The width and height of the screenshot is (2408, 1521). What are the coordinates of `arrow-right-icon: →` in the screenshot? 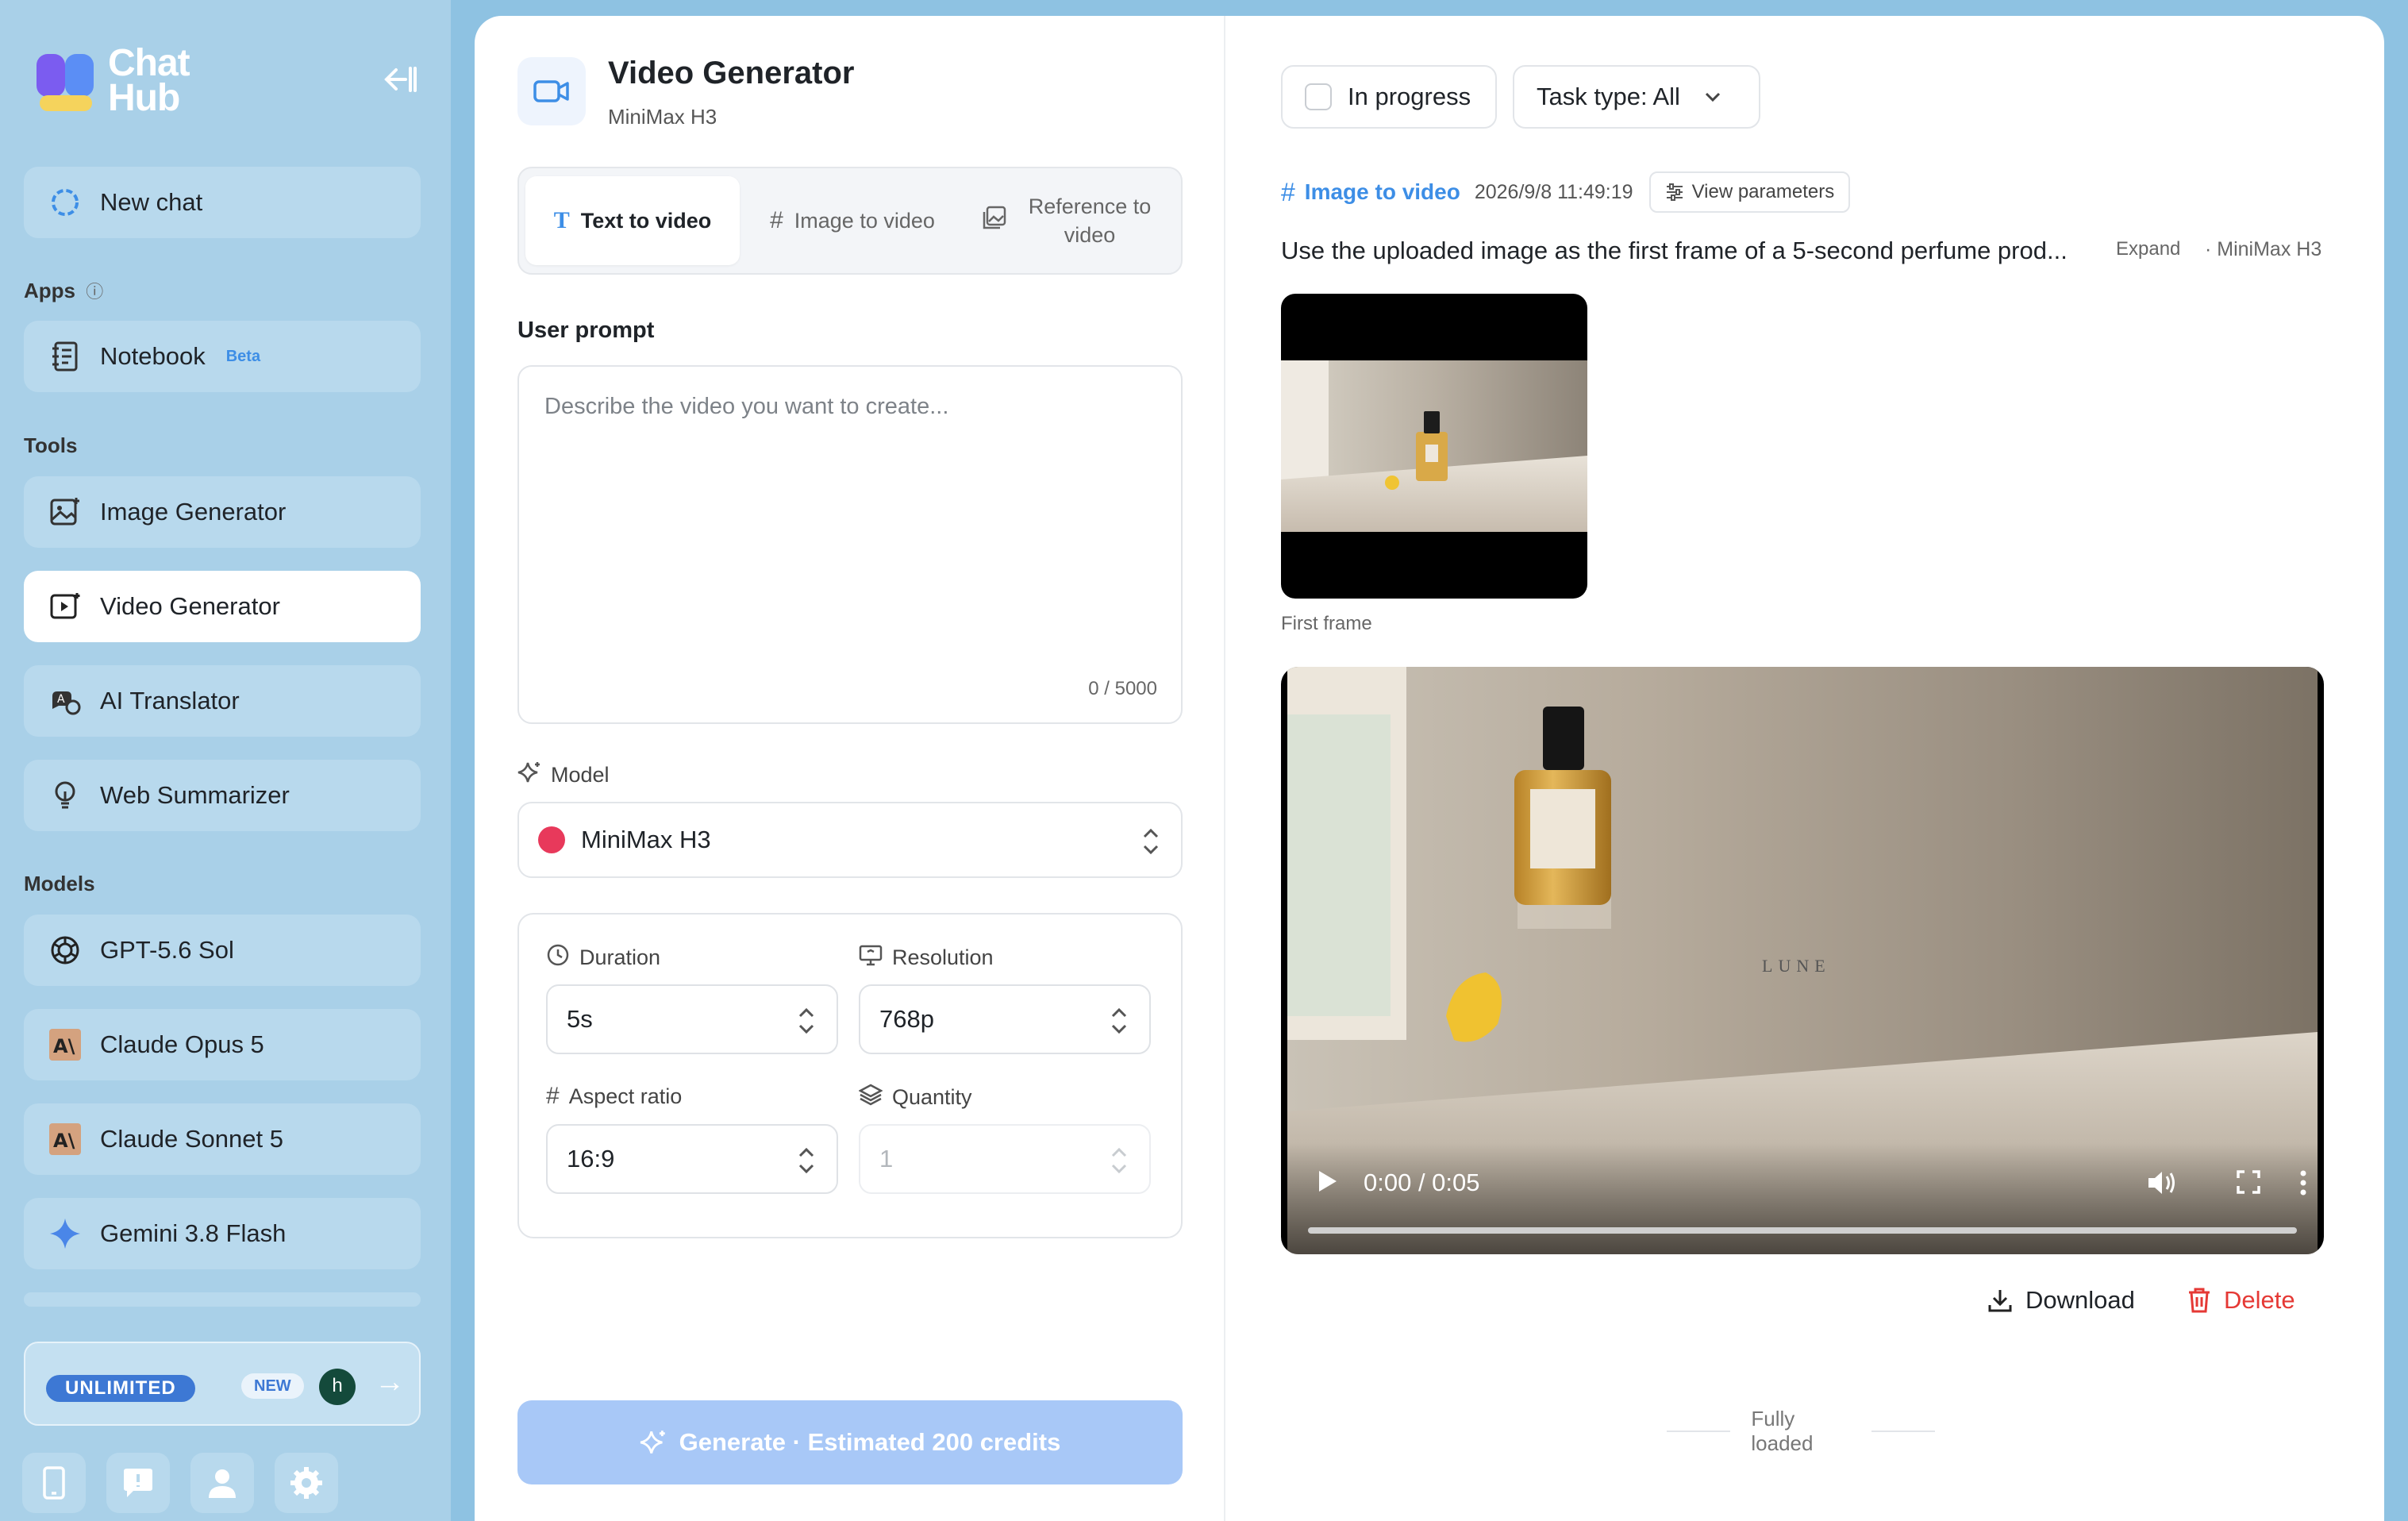 It's located at (390, 1382).